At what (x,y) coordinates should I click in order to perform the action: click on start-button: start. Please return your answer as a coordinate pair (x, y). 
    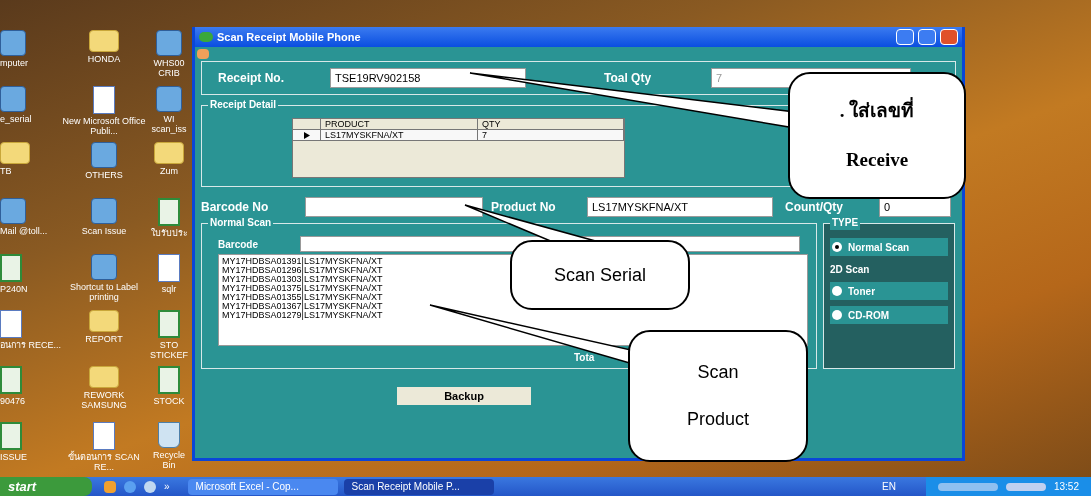
    Looking at the image, I should click on (46, 486).